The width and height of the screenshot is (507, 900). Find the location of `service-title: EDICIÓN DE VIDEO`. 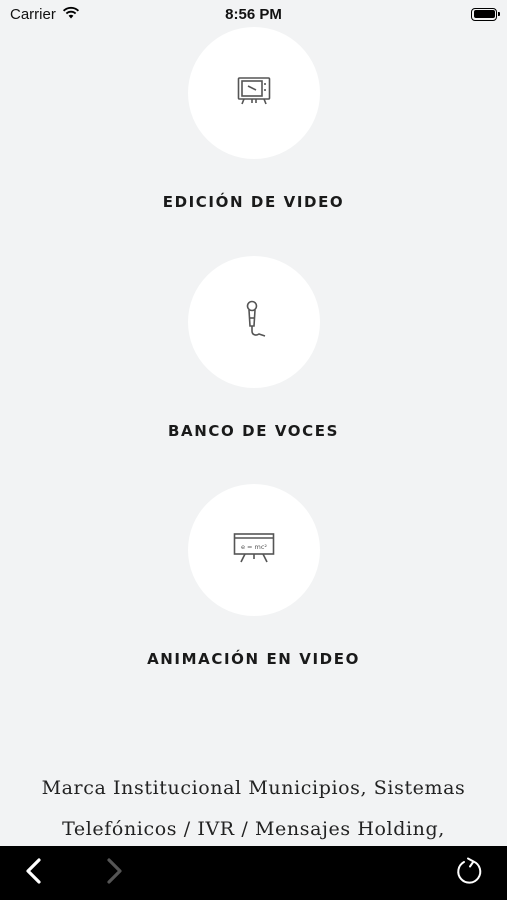

service-title: EDICIÓN DE VIDEO is located at coordinates (254, 202).